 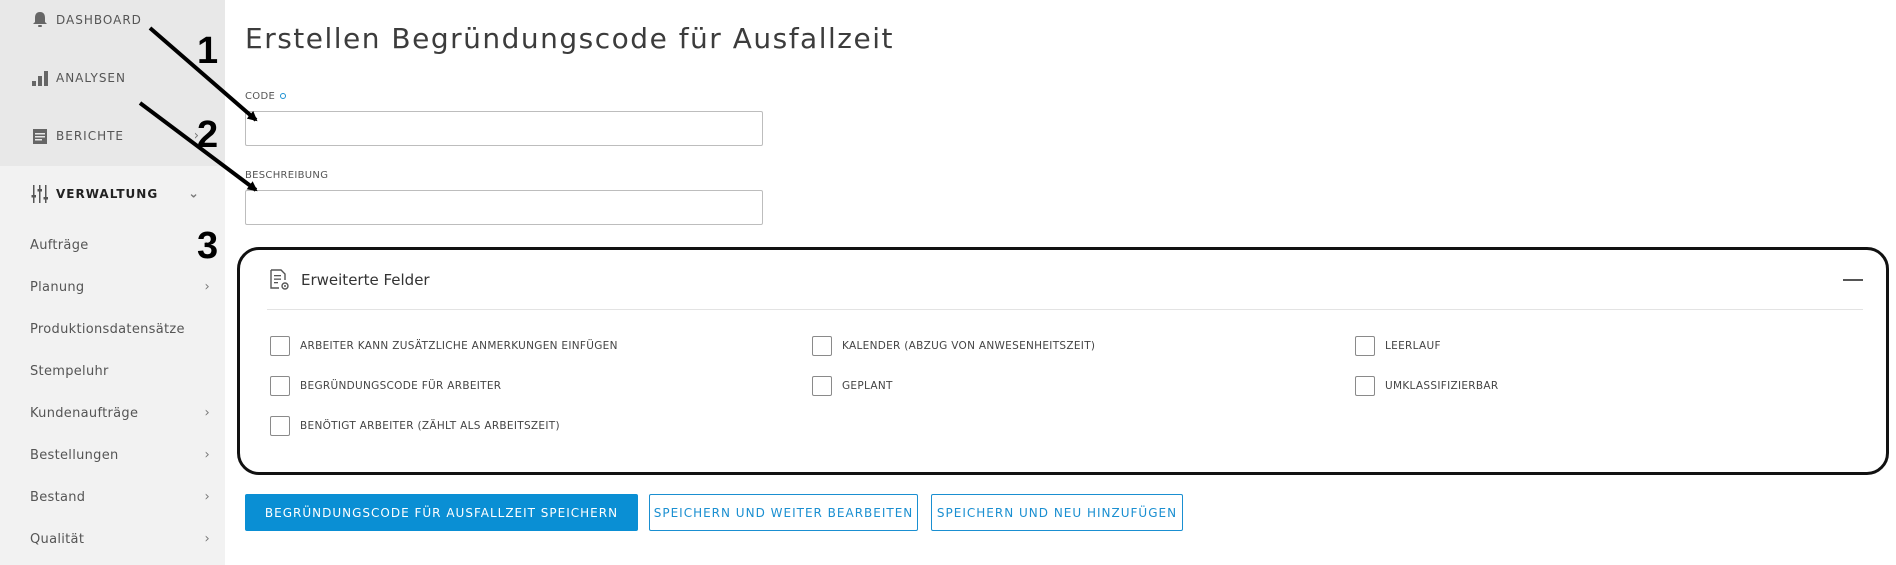 What do you see at coordinates (198, 109) in the screenshot?
I see `annotation-arrows` at bounding box center [198, 109].